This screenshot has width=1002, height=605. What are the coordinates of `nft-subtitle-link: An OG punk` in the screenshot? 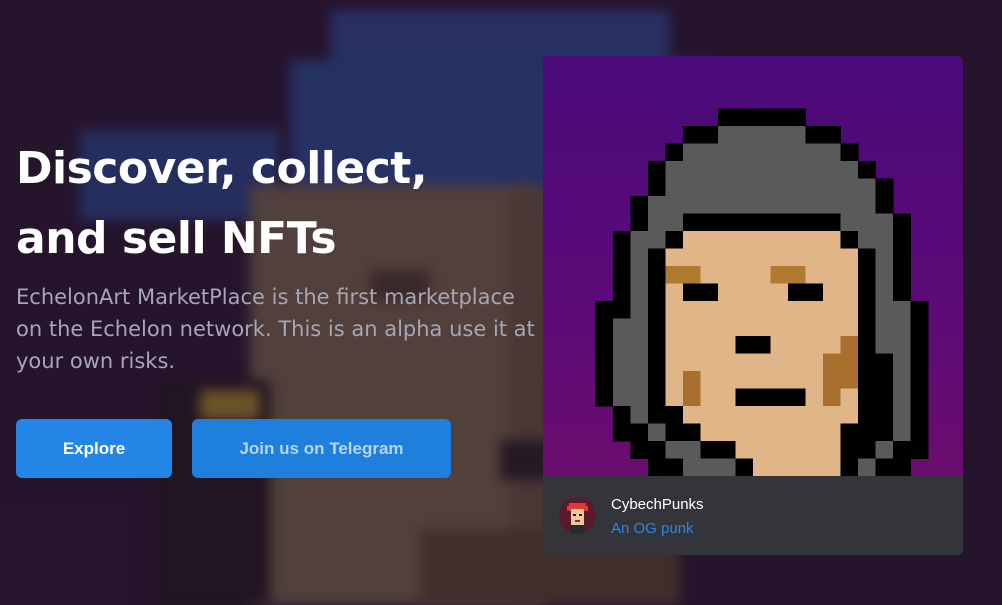 It's located at (652, 528).